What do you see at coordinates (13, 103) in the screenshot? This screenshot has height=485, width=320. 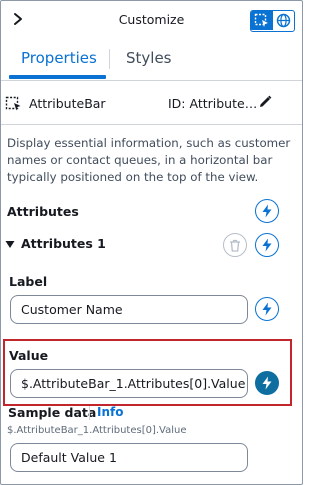 I see `dashed-box-icon` at bounding box center [13, 103].